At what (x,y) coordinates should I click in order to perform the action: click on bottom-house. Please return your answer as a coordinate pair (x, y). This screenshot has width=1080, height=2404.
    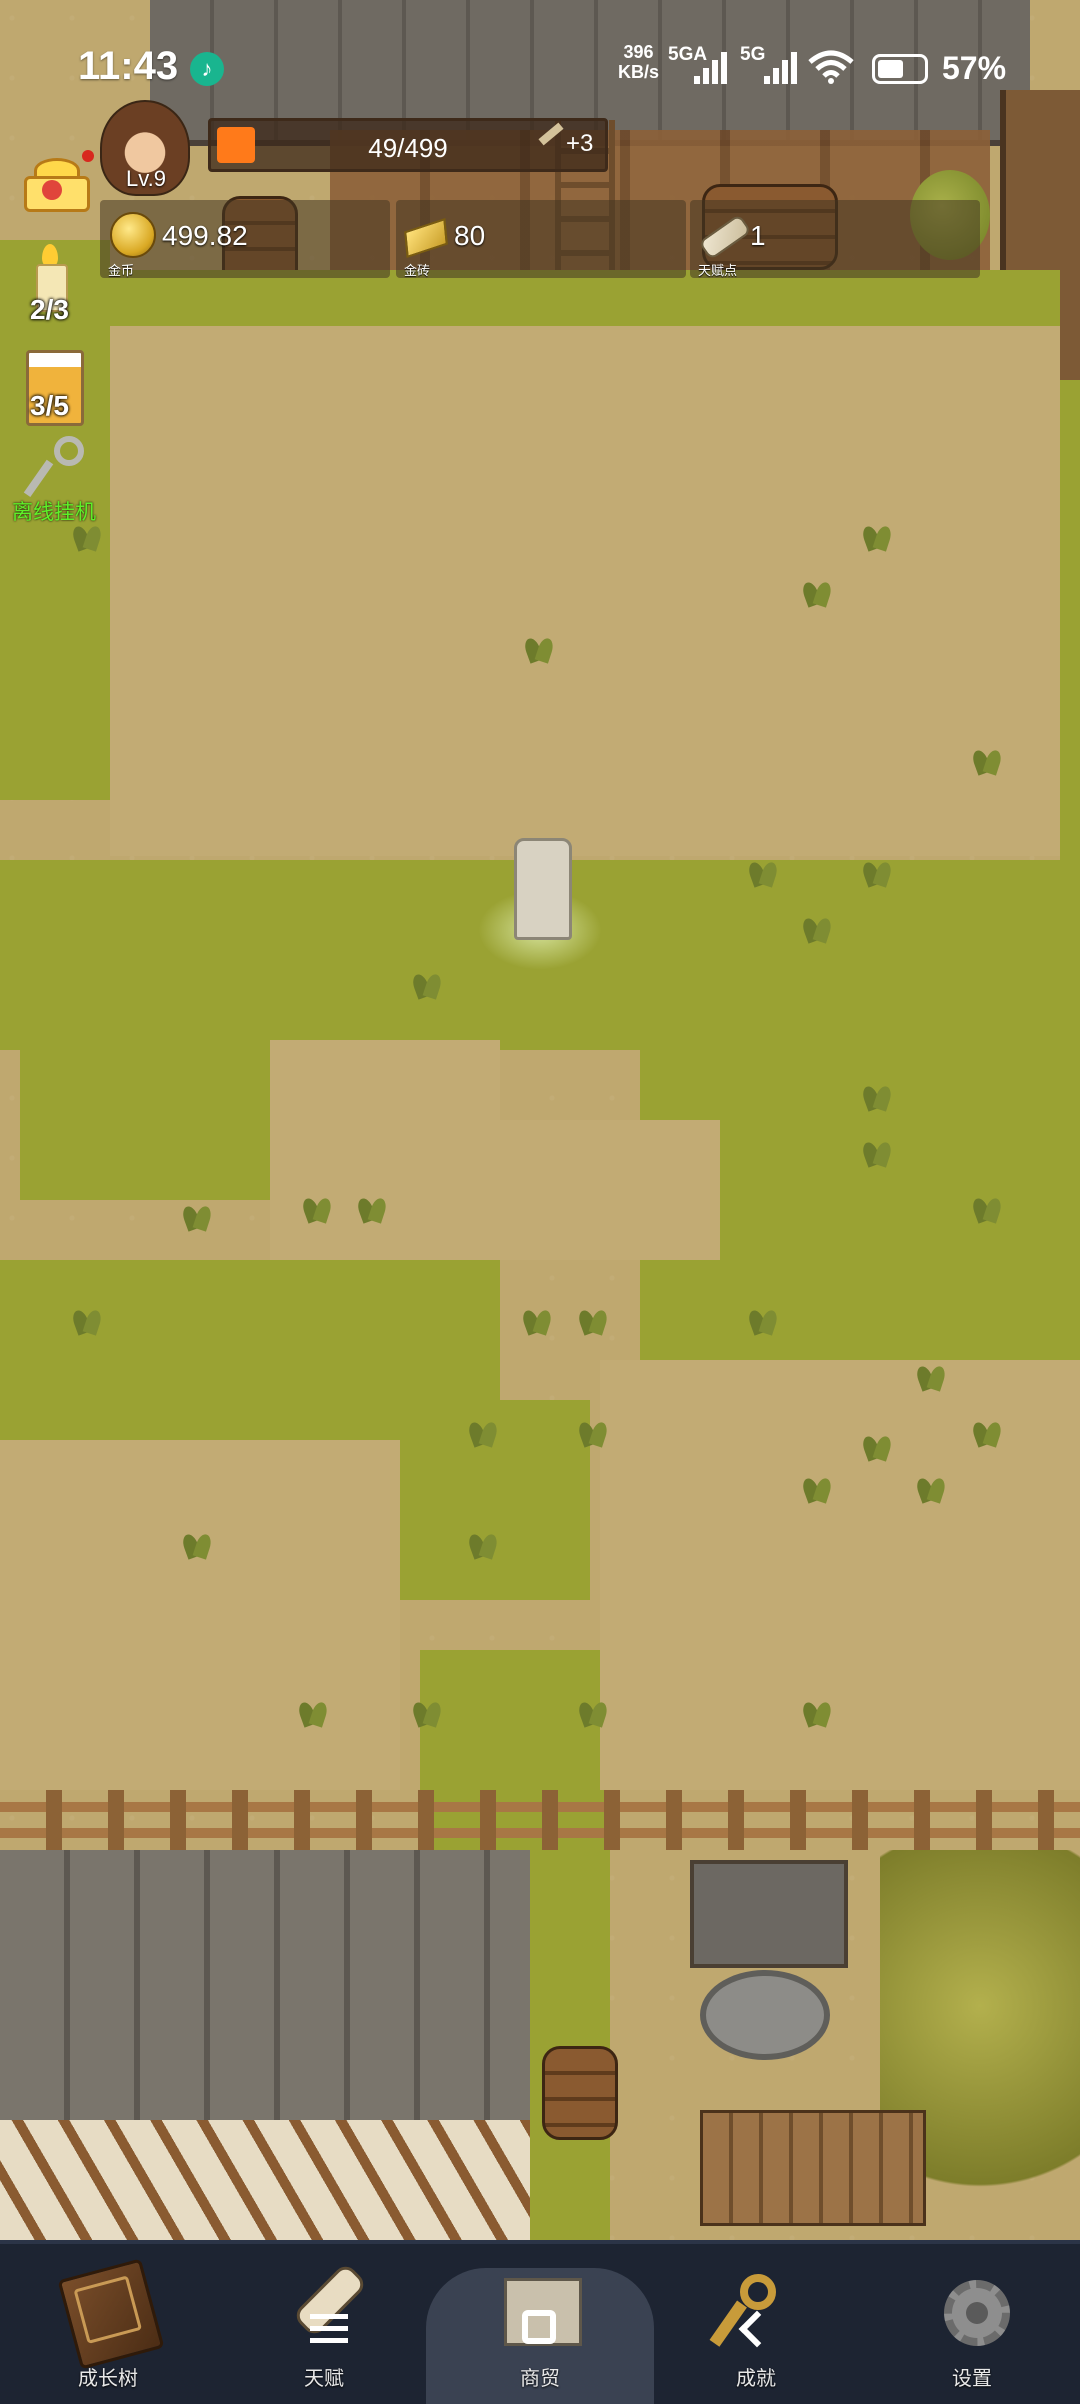
    Looking at the image, I should click on (265, 2045).